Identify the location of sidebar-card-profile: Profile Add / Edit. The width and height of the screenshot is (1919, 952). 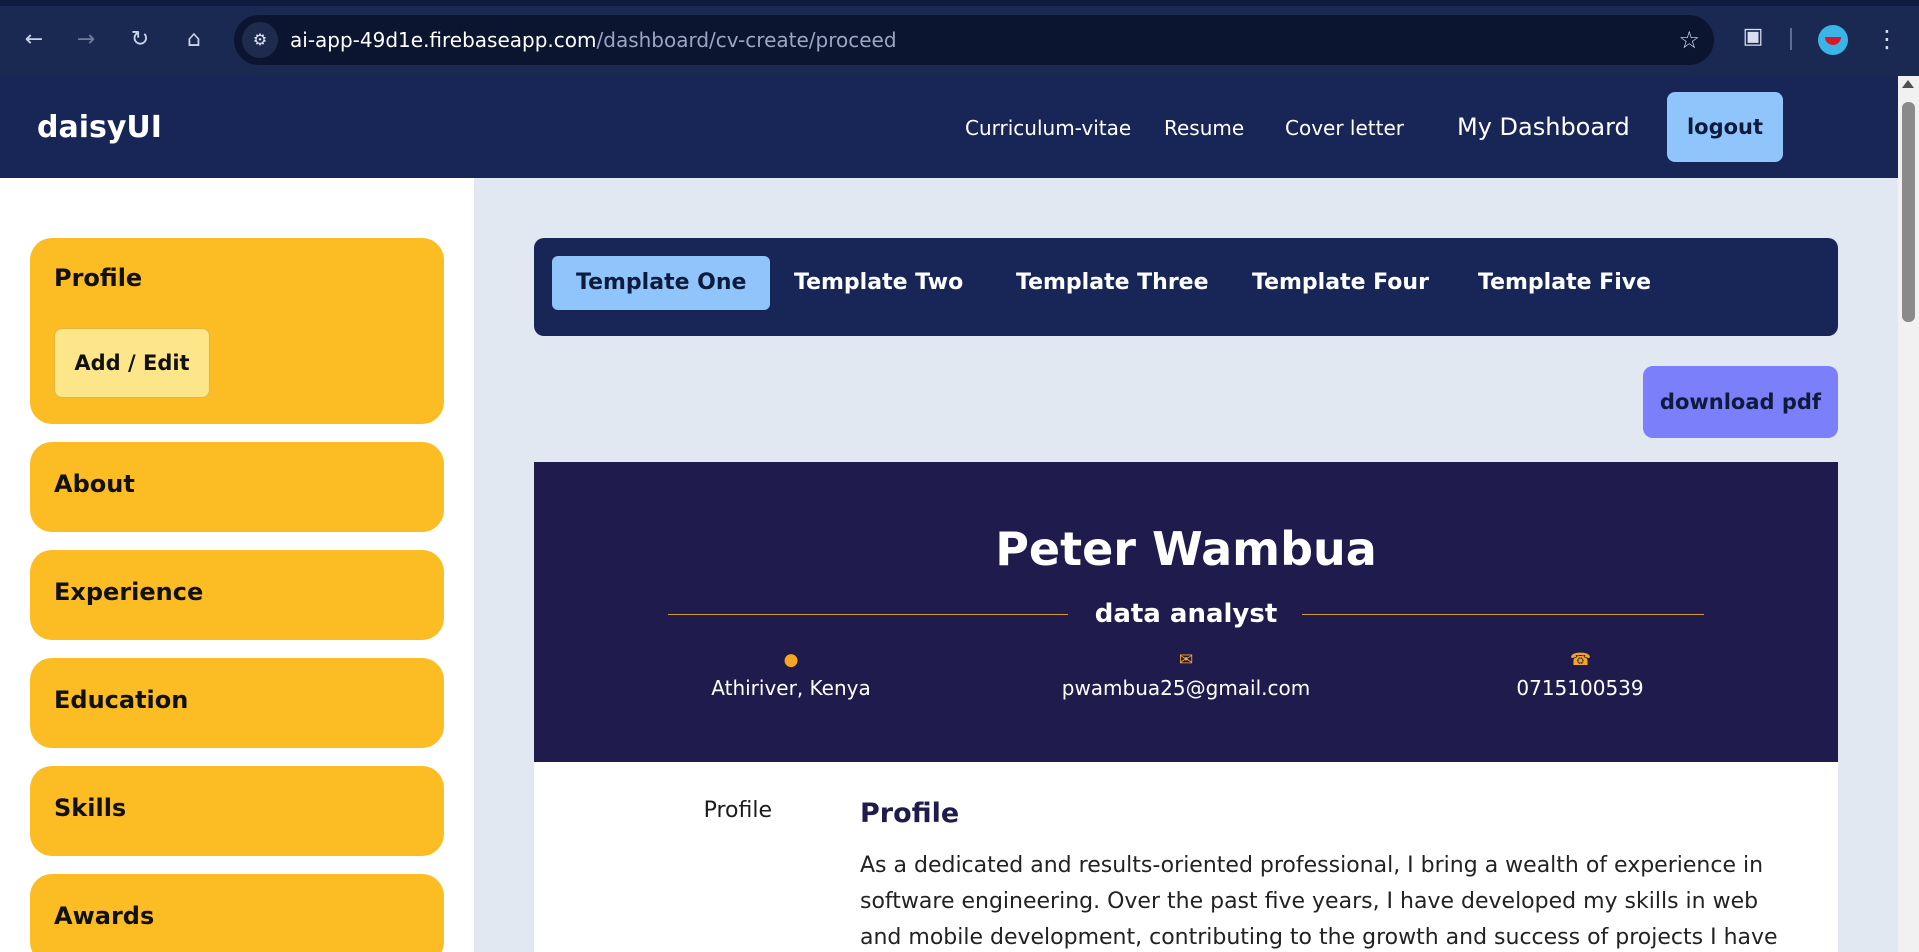
(237, 331).